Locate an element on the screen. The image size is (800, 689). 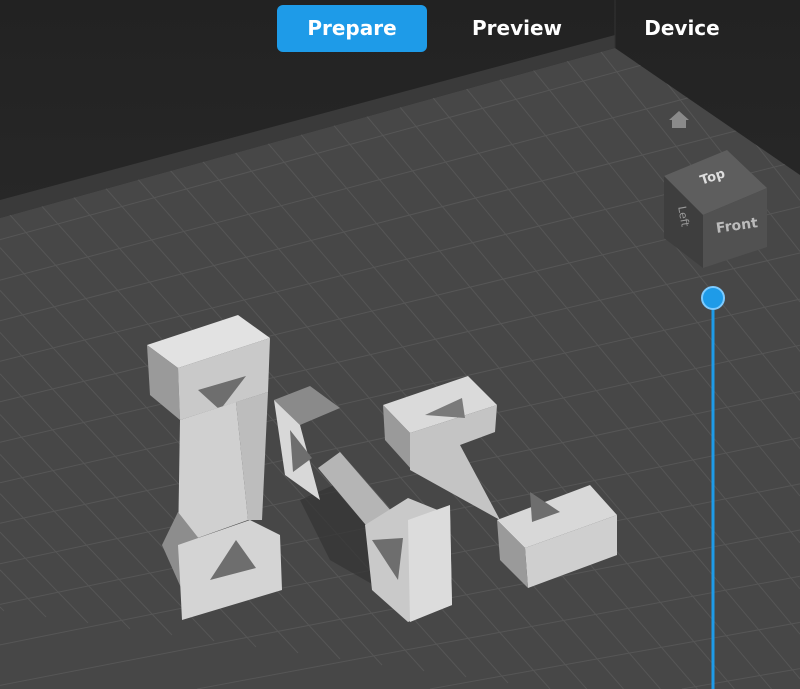
tab-prepare: Prepare is located at coordinates (352, 28).